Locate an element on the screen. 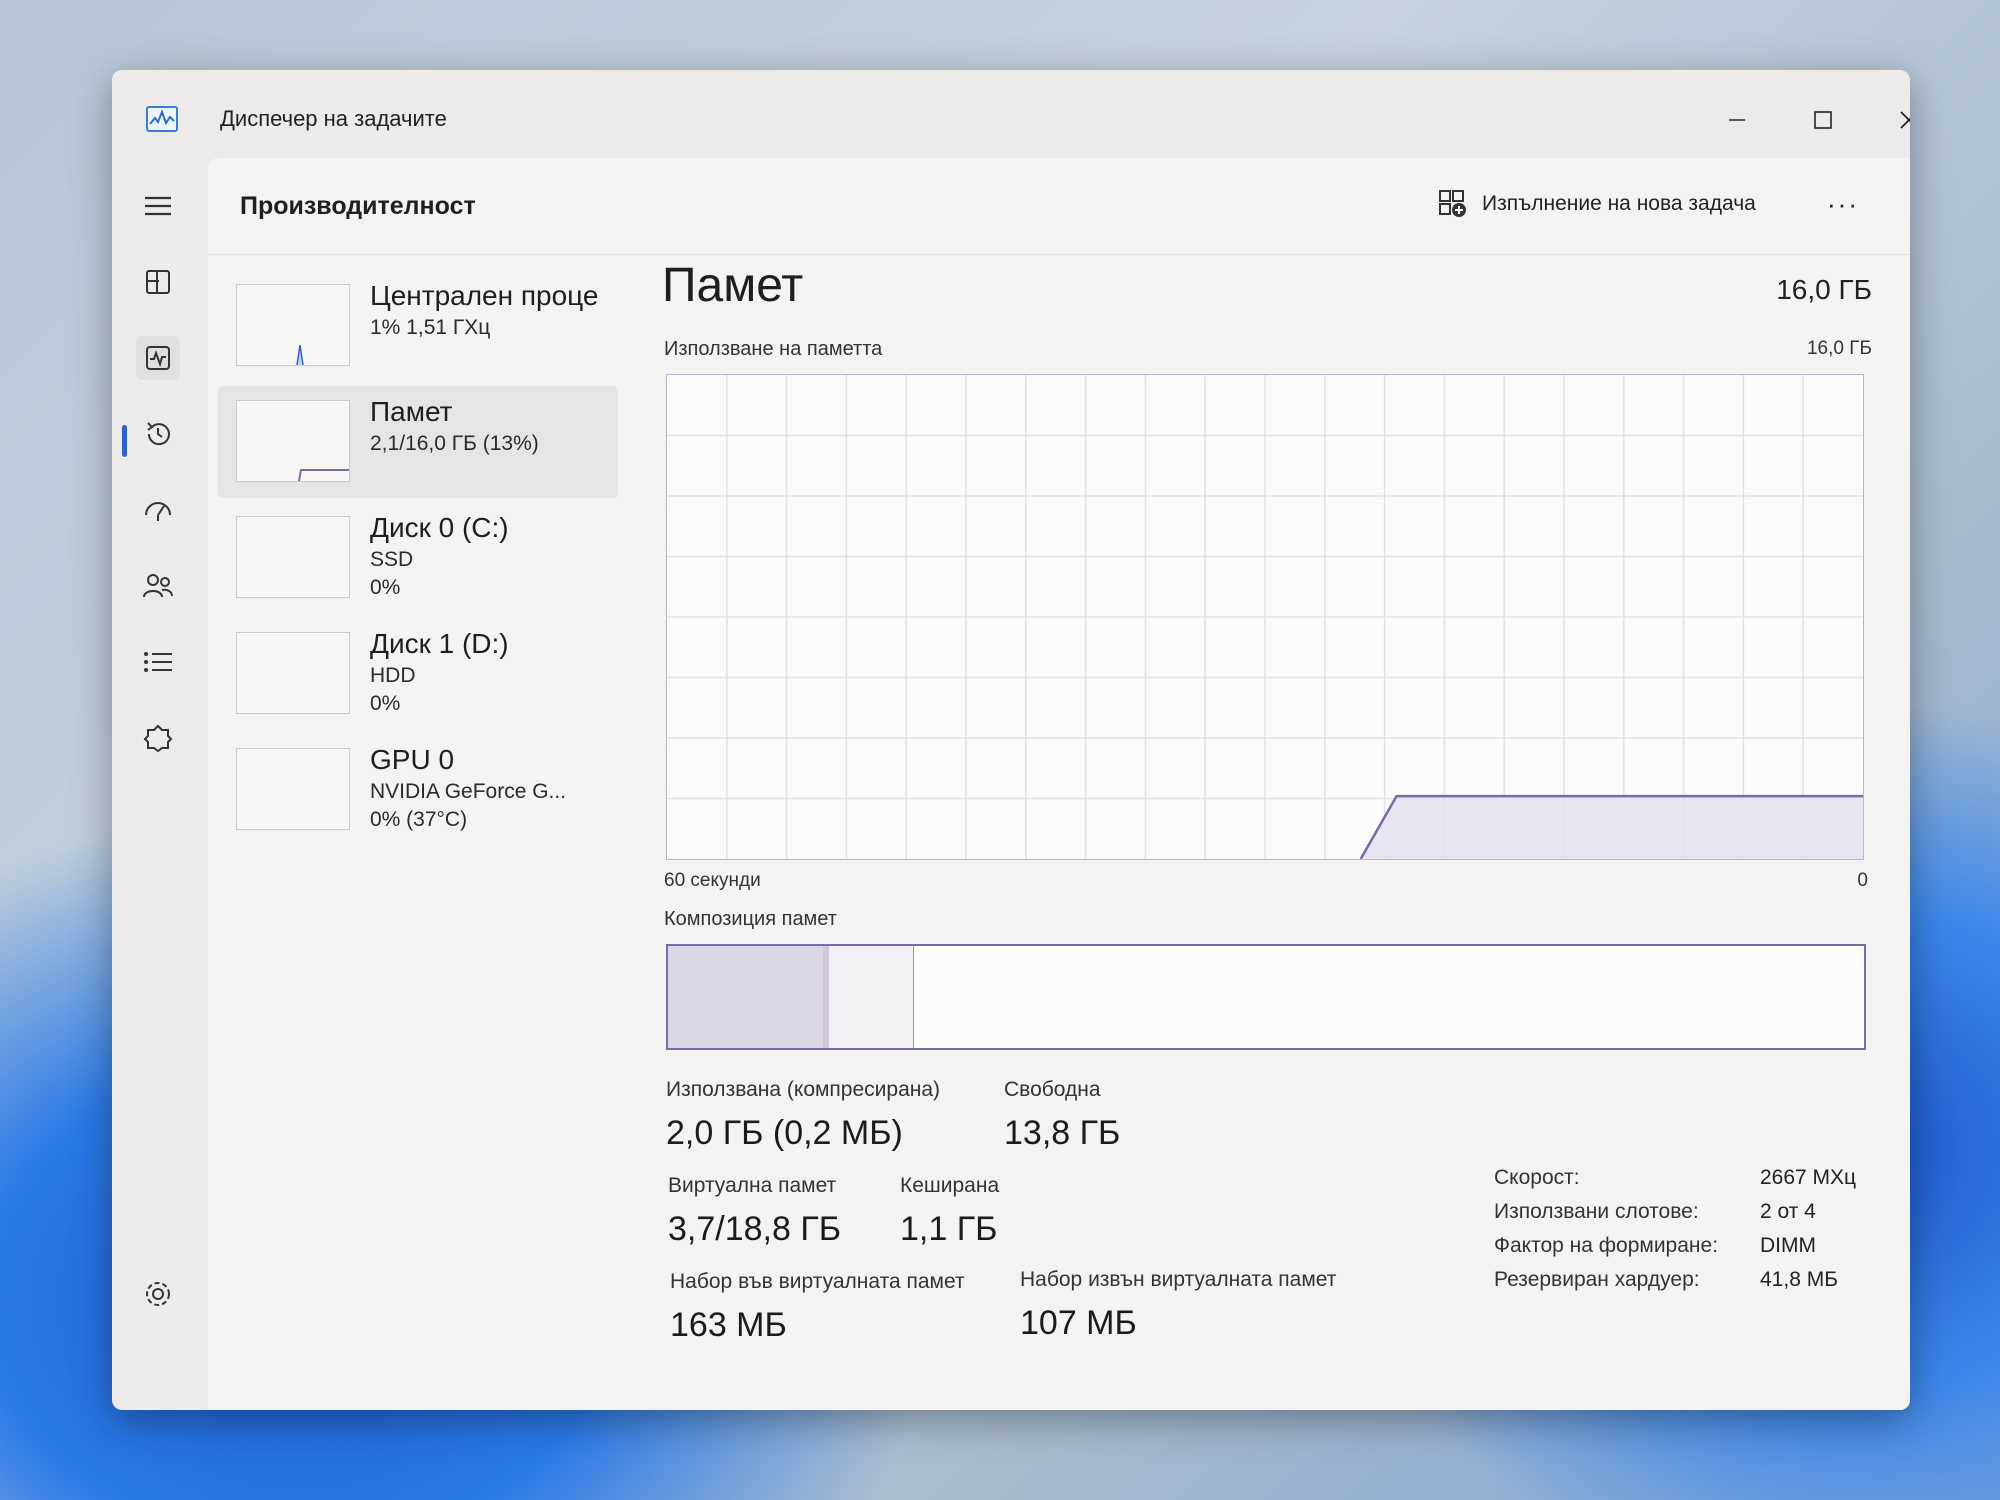 This screenshot has height=1500, width=2000. nav-processes is located at coordinates (158, 282).